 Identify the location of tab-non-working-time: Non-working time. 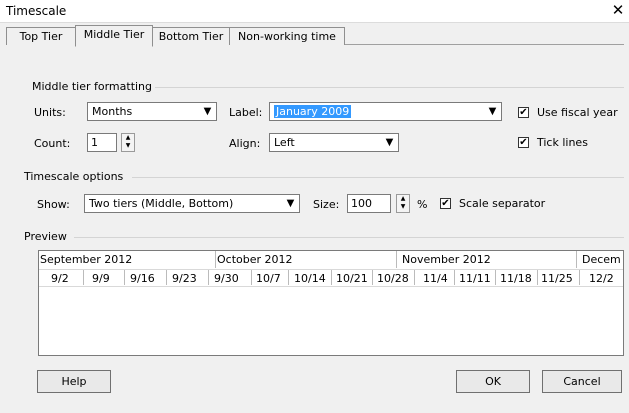
(287, 36).